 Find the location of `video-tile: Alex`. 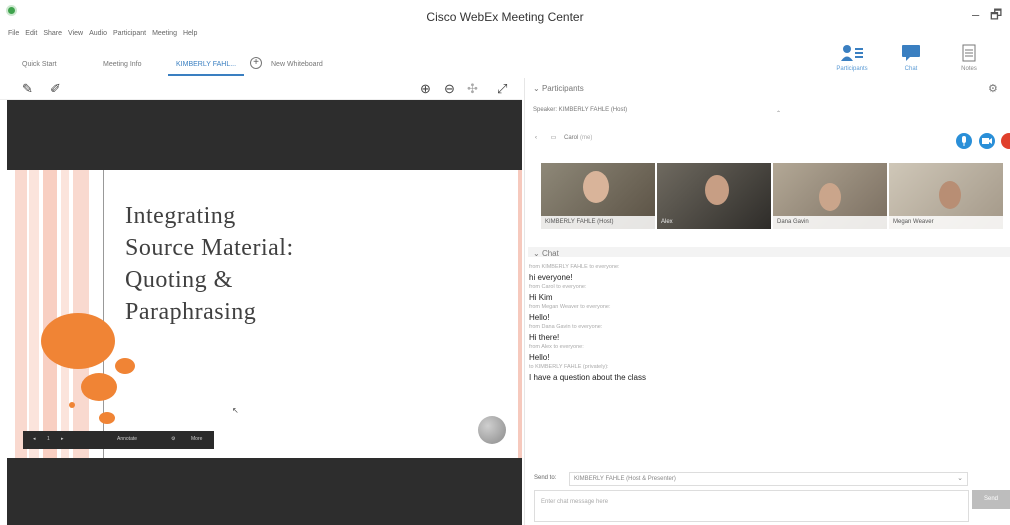

video-tile: Alex is located at coordinates (714, 196).